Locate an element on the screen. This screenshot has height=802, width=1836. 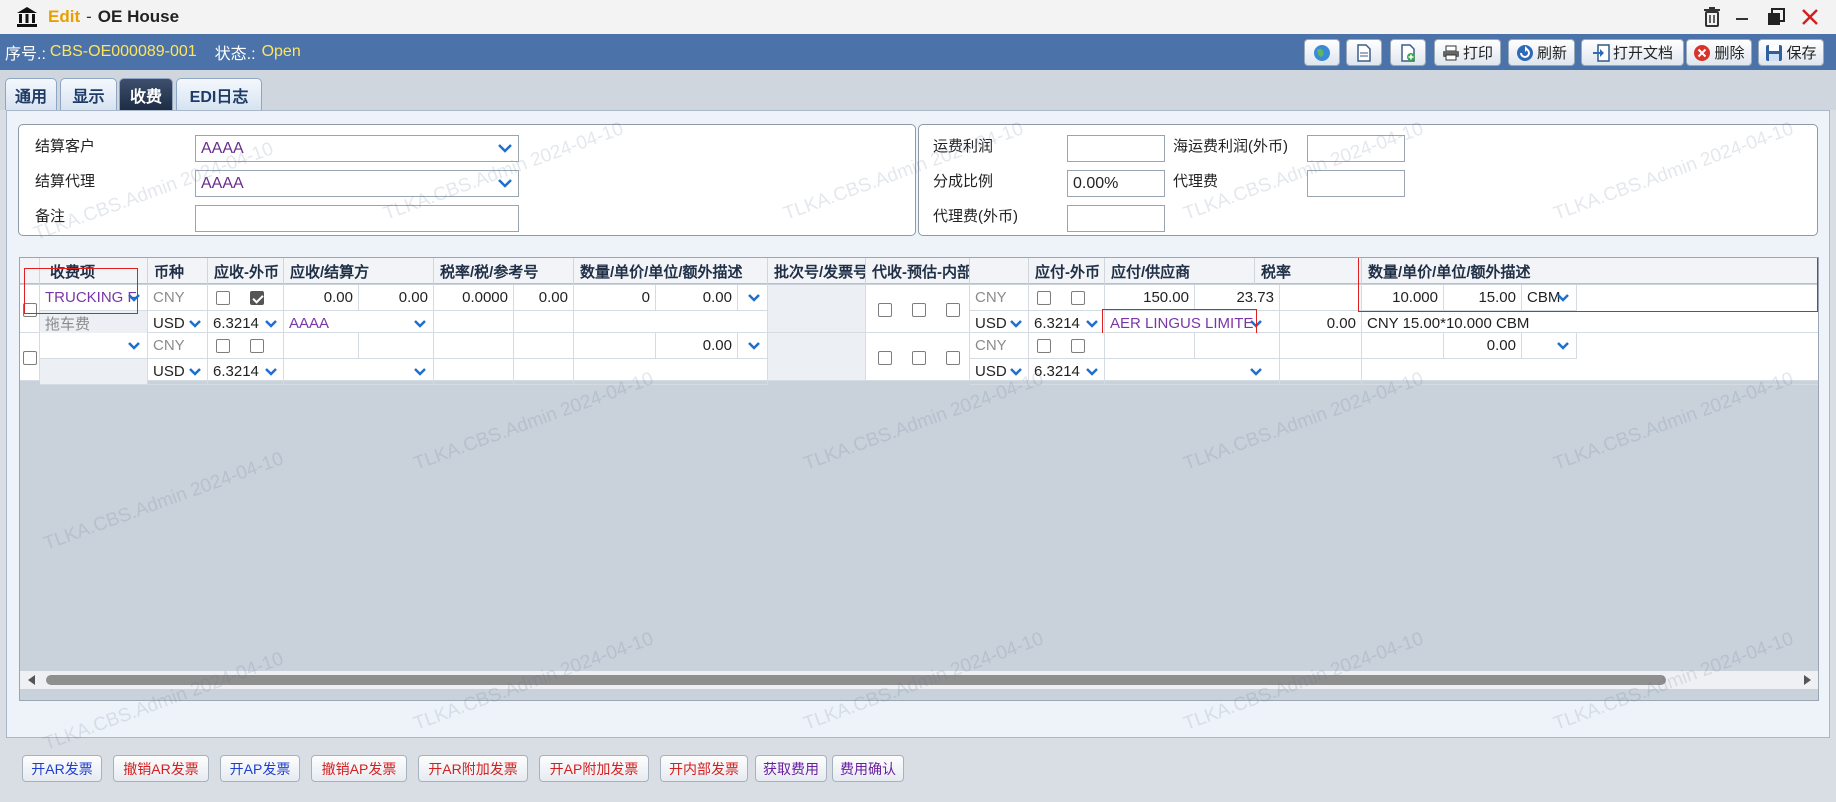
ar-tax-rate: 0.0000 is located at coordinates (474, 298).